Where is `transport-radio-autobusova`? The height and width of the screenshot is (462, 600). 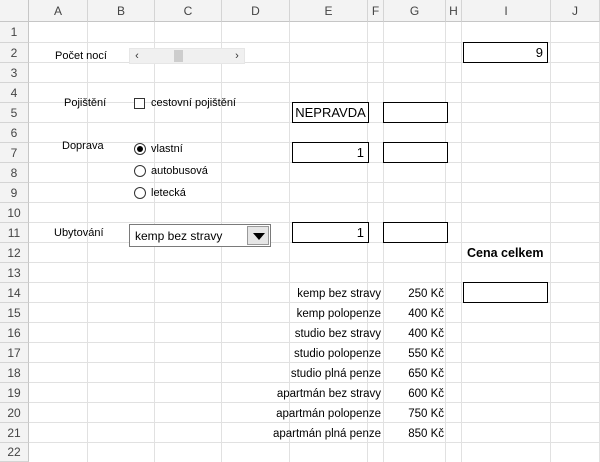
transport-radio-autobusova is located at coordinates (140, 171).